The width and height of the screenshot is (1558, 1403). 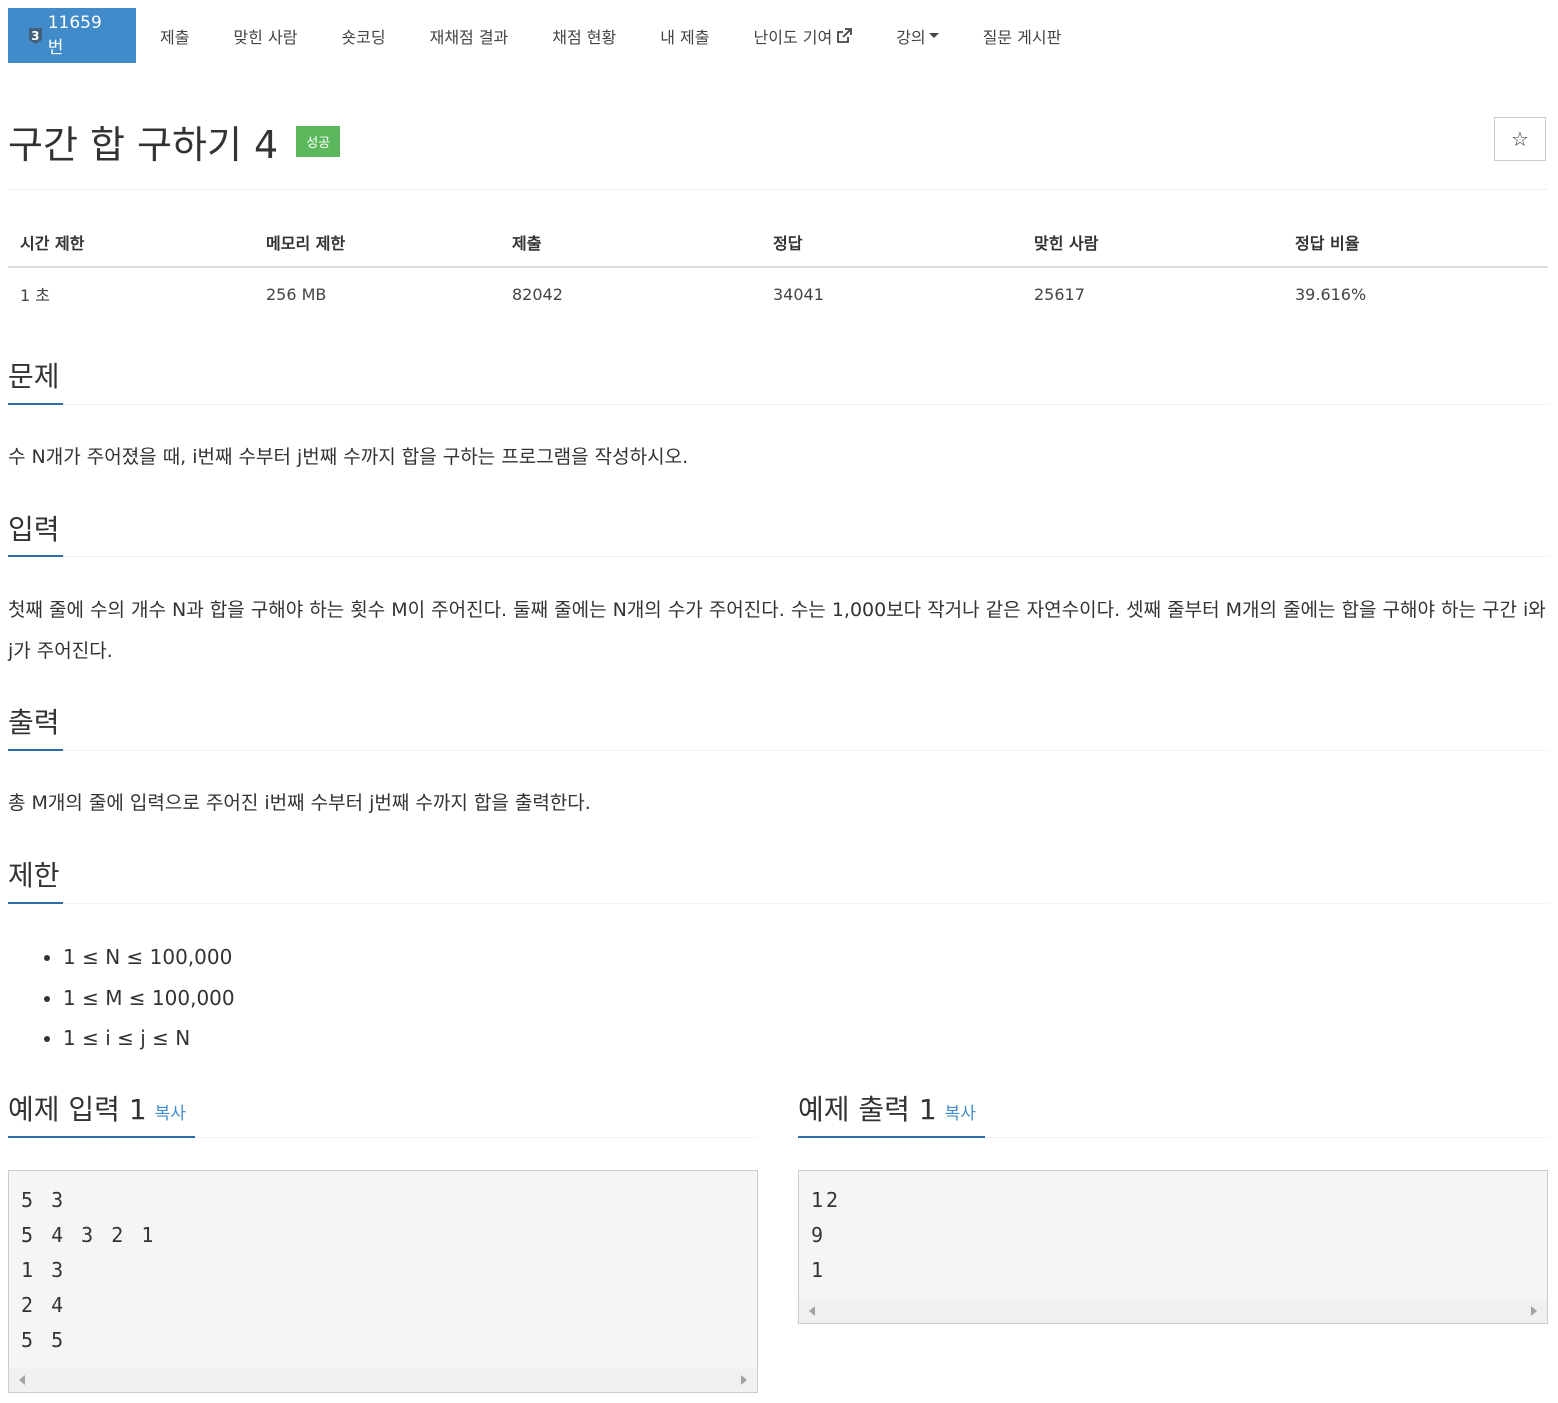 I want to click on nav-difficulty-contribution: 난이도 기여, so click(x=803, y=35).